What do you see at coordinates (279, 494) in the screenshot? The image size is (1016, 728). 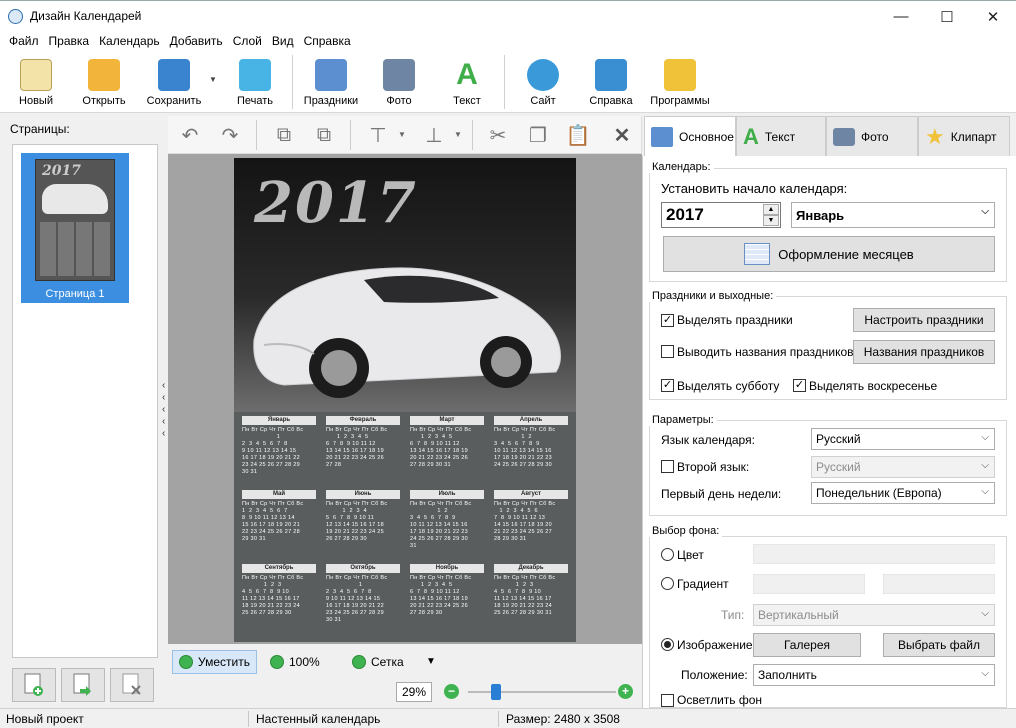 I see `month-name: Май` at bounding box center [279, 494].